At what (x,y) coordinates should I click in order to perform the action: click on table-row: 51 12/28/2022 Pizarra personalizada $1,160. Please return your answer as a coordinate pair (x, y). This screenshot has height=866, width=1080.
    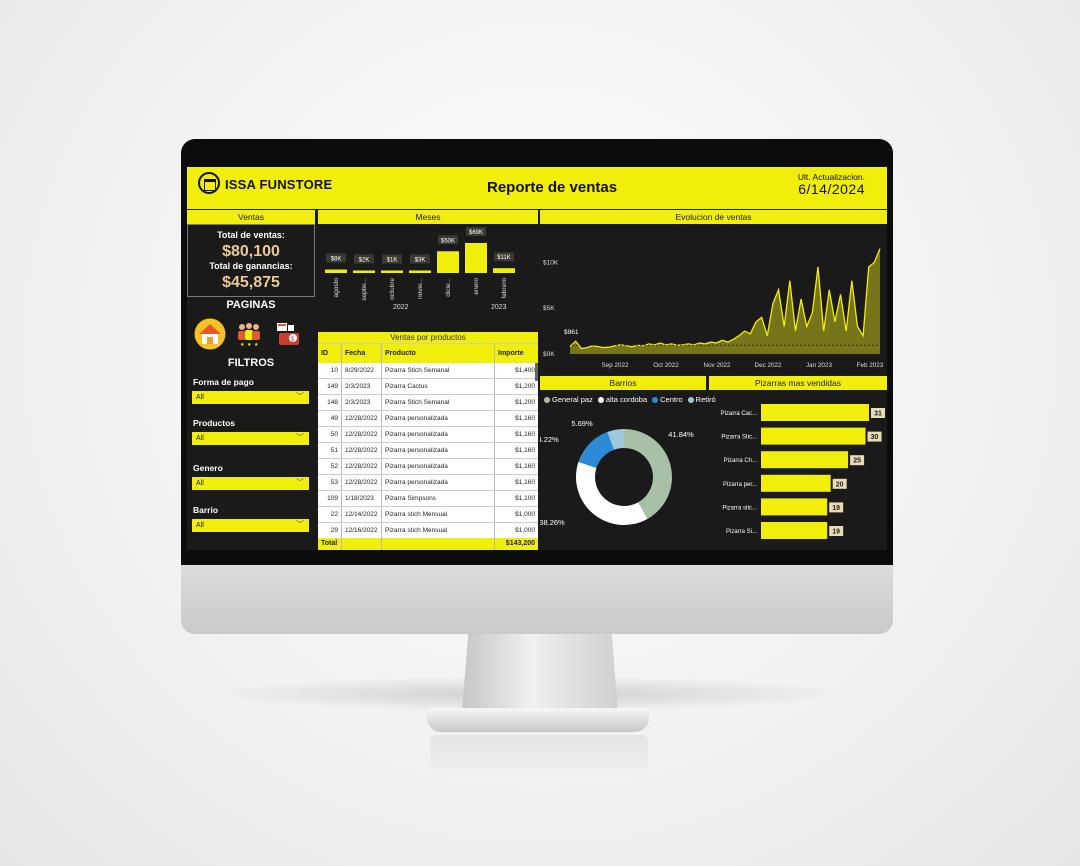
    Looking at the image, I should click on (428, 451).